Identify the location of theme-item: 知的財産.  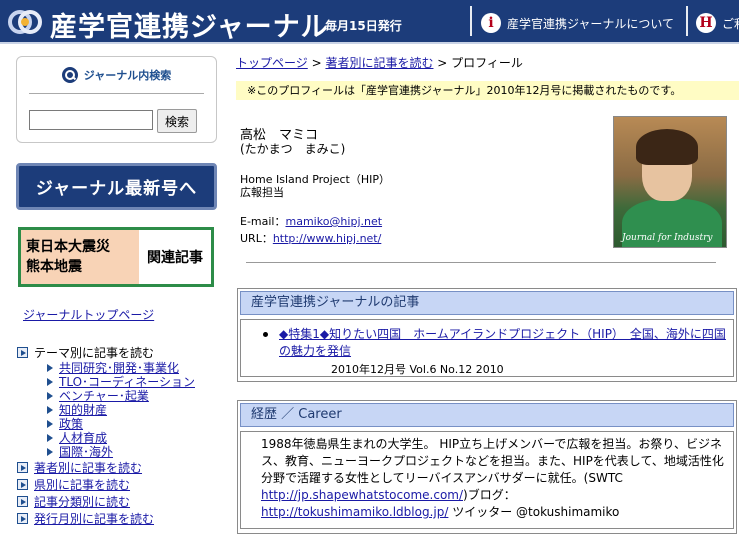
(137, 410).